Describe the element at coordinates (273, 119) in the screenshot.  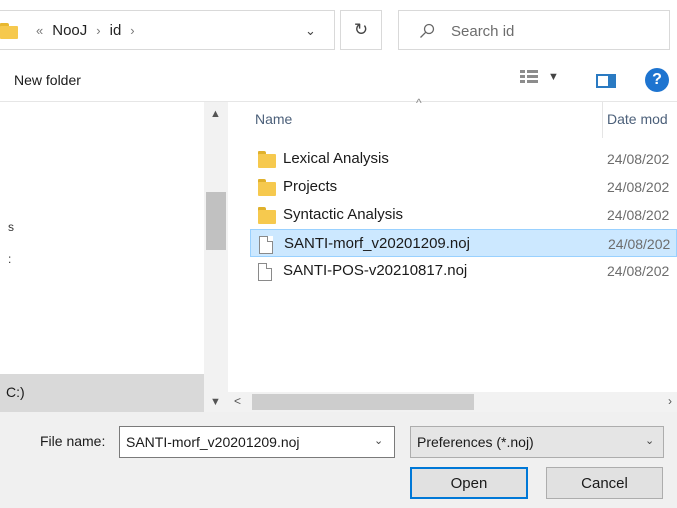
I see `column-header-name: Name` at that location.